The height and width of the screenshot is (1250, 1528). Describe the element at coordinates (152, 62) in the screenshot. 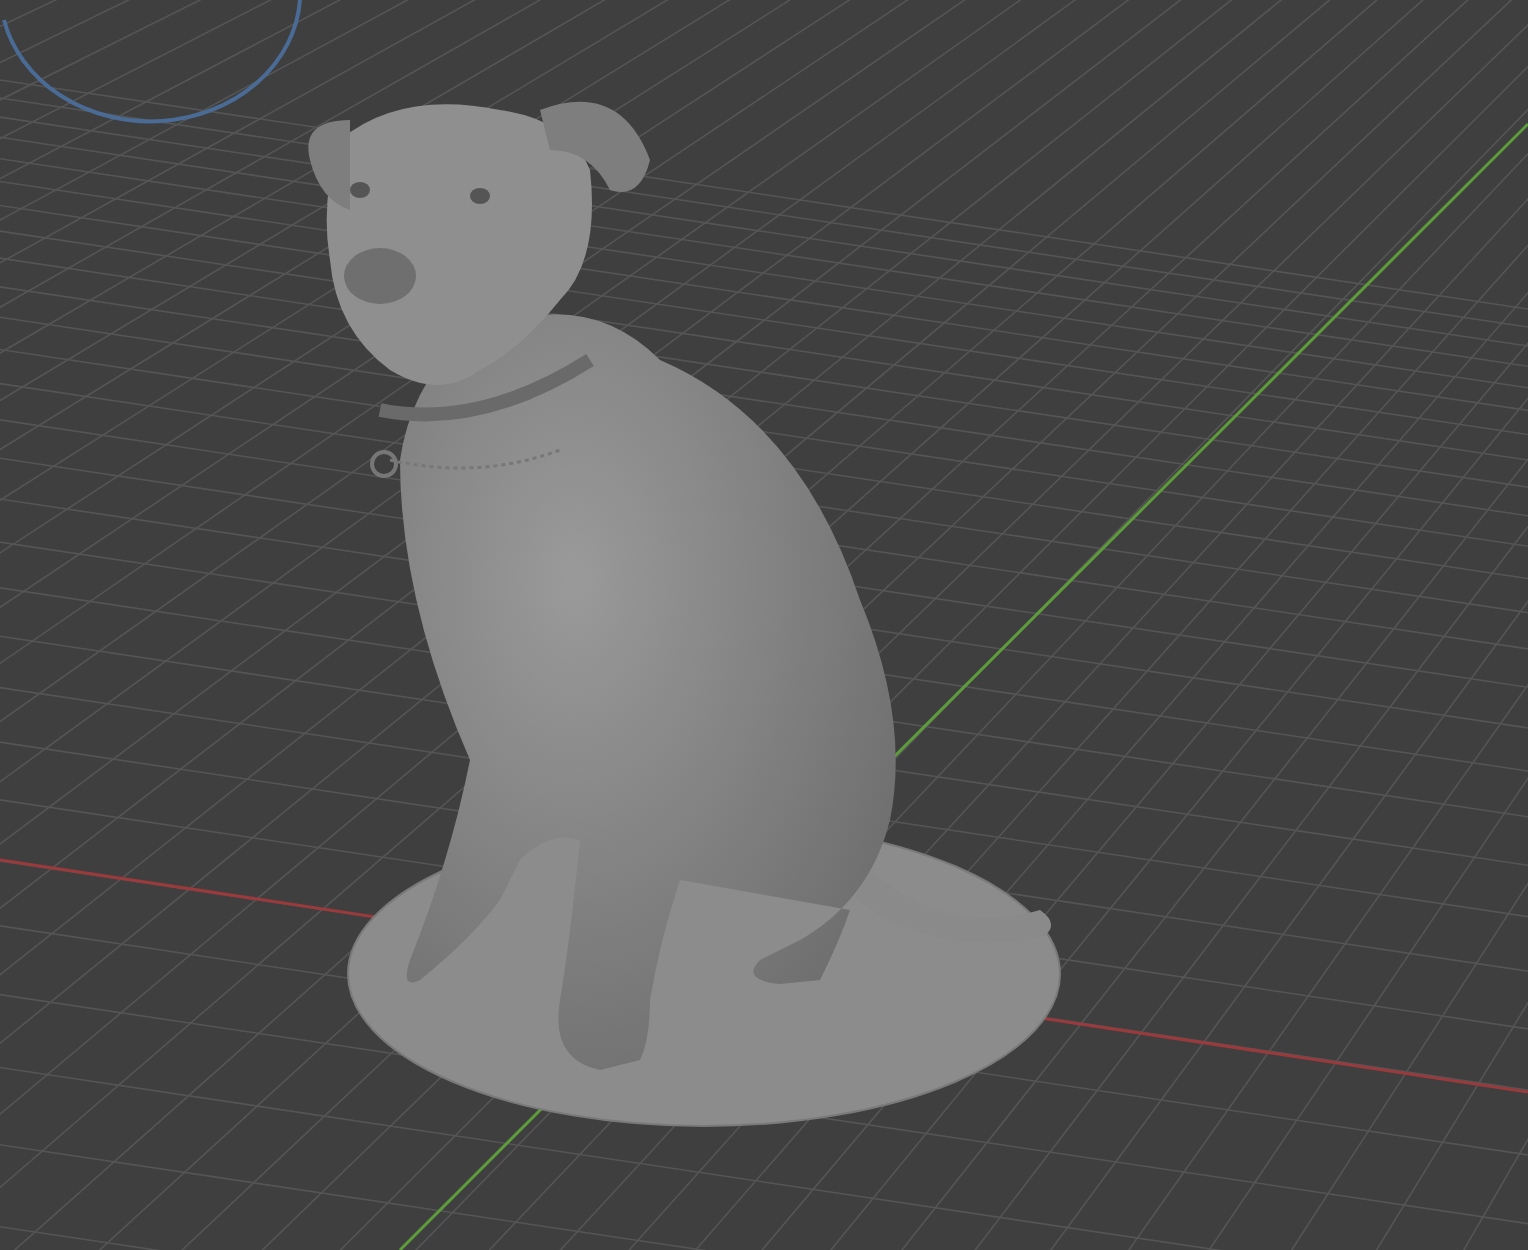

I see `navigation-gizmo-arc` at that location.